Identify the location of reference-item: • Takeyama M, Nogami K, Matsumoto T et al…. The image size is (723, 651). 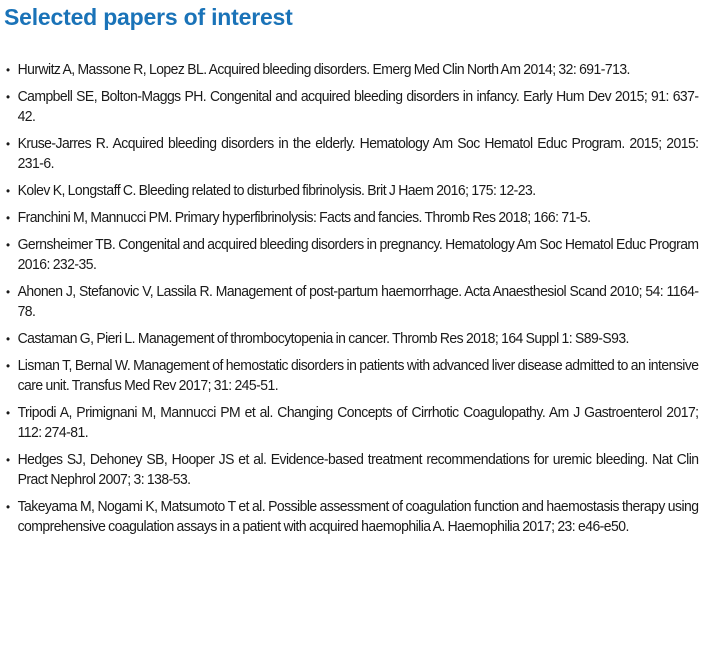
(351, 517).